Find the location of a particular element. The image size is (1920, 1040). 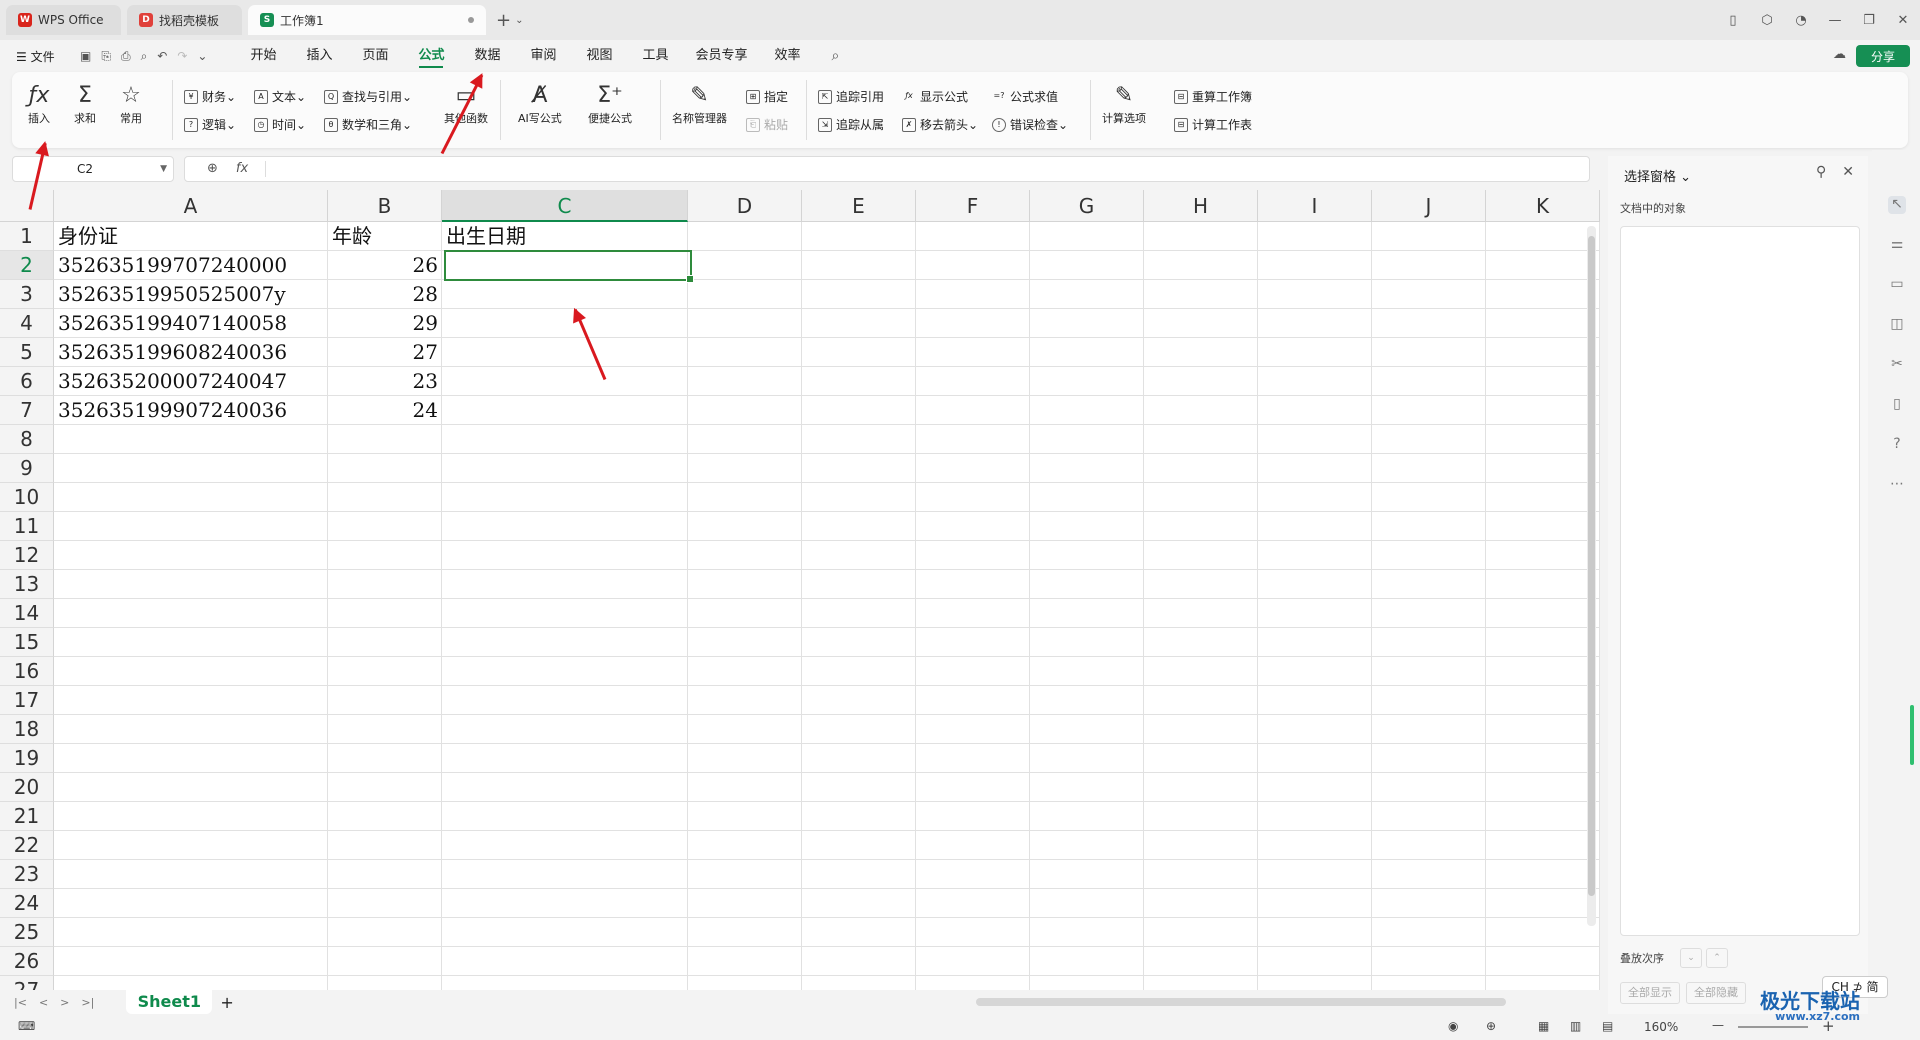

hide-all-button: 全部隐藏 is located at coordinates (1716, 993).